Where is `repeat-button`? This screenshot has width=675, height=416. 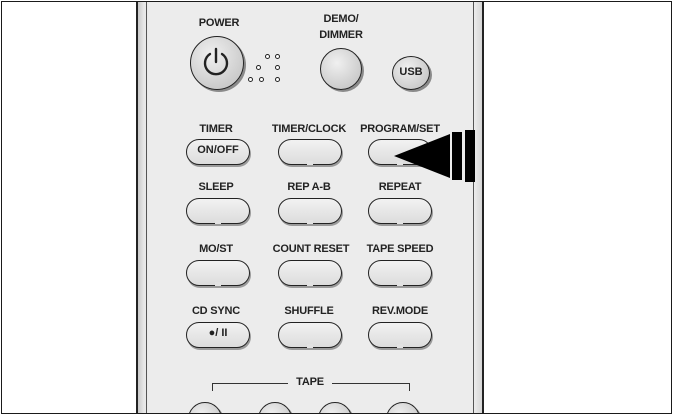
repeat-button is located at coordinates (400, 211).